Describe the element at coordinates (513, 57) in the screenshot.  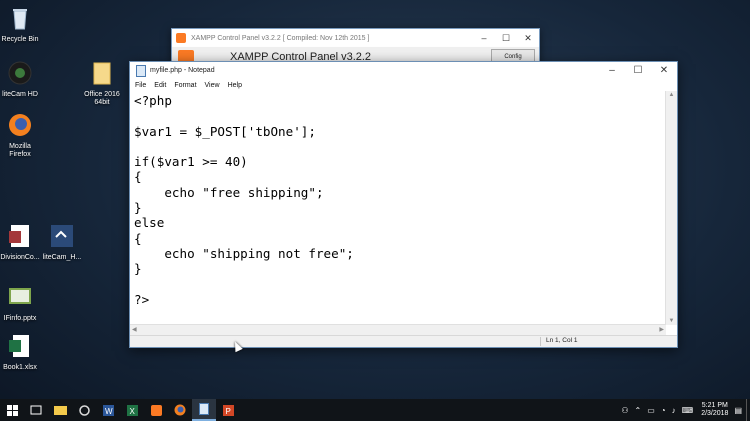
I see `config-button-label: Config` at that location.